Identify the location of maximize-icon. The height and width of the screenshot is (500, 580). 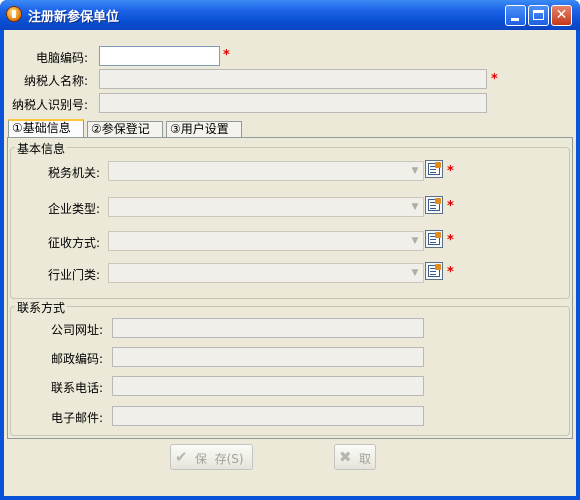
(538, 15).